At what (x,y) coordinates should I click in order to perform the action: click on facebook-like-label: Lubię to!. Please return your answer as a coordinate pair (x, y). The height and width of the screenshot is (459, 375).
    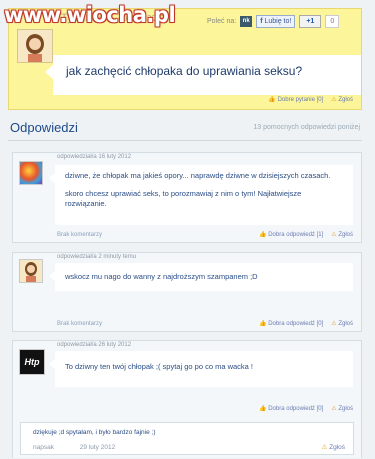
    Looking at the image, I should click on (278, 21).